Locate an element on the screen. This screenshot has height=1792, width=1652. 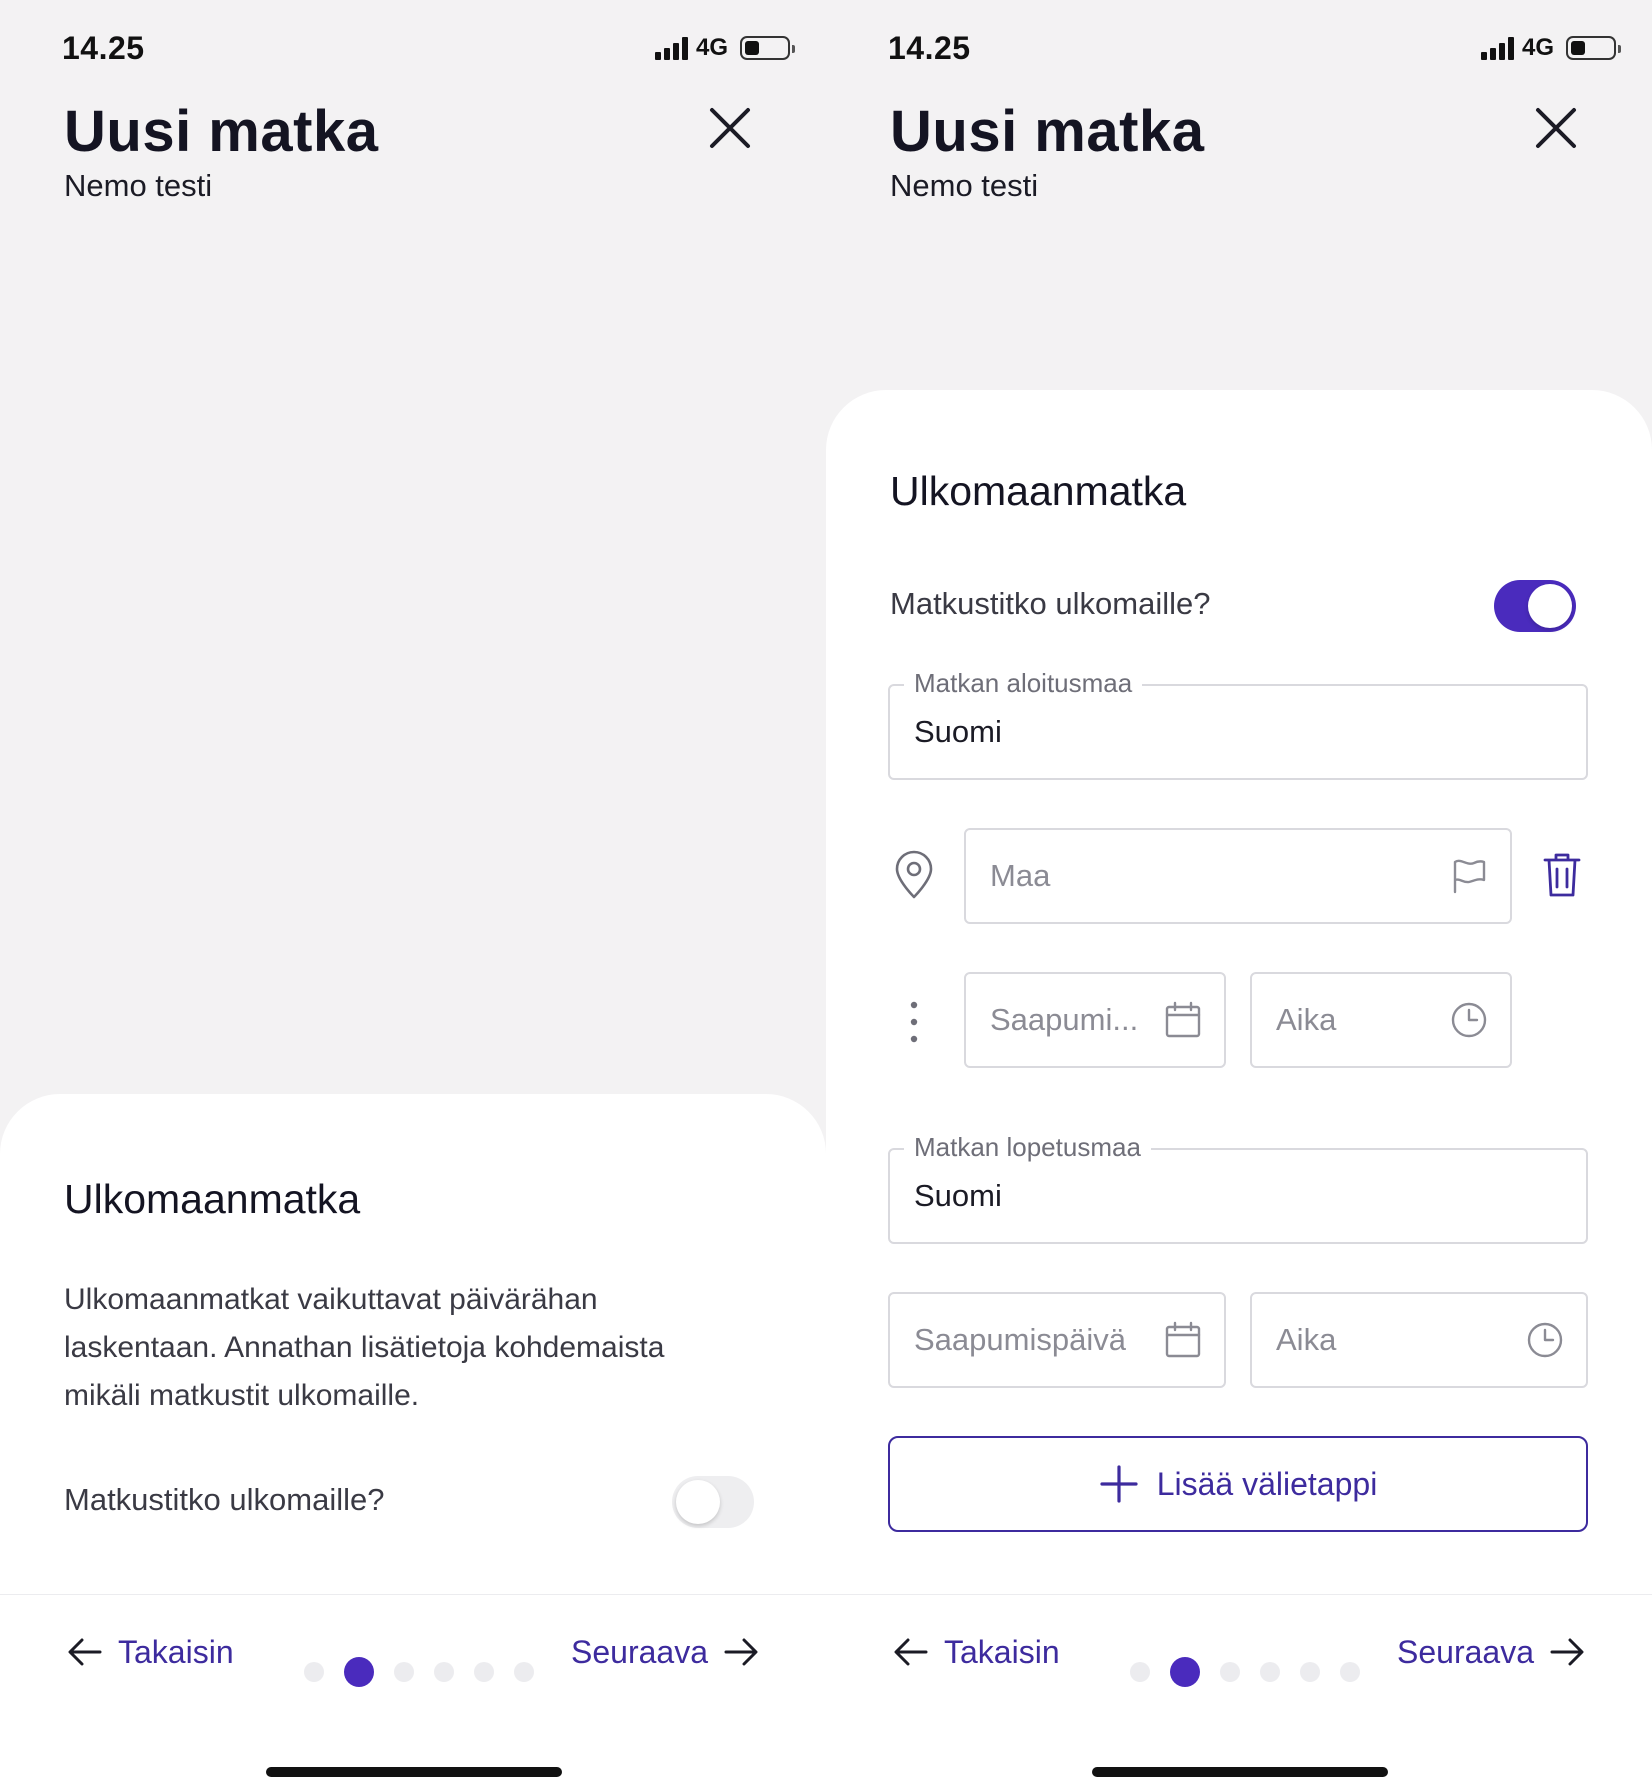
stop-arrival-time-field: Aika is located at coordinates (1381, 1020).